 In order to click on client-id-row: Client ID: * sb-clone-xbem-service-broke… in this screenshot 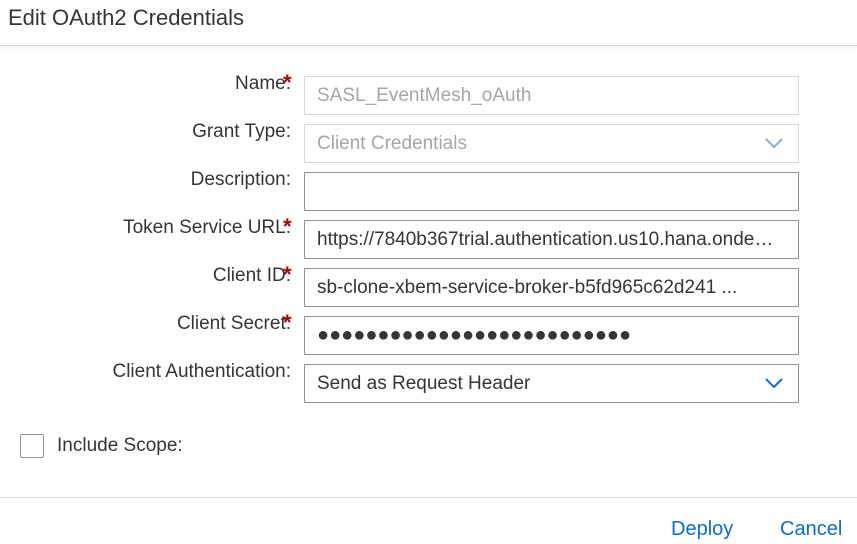, I will do `click(428, 284)`.